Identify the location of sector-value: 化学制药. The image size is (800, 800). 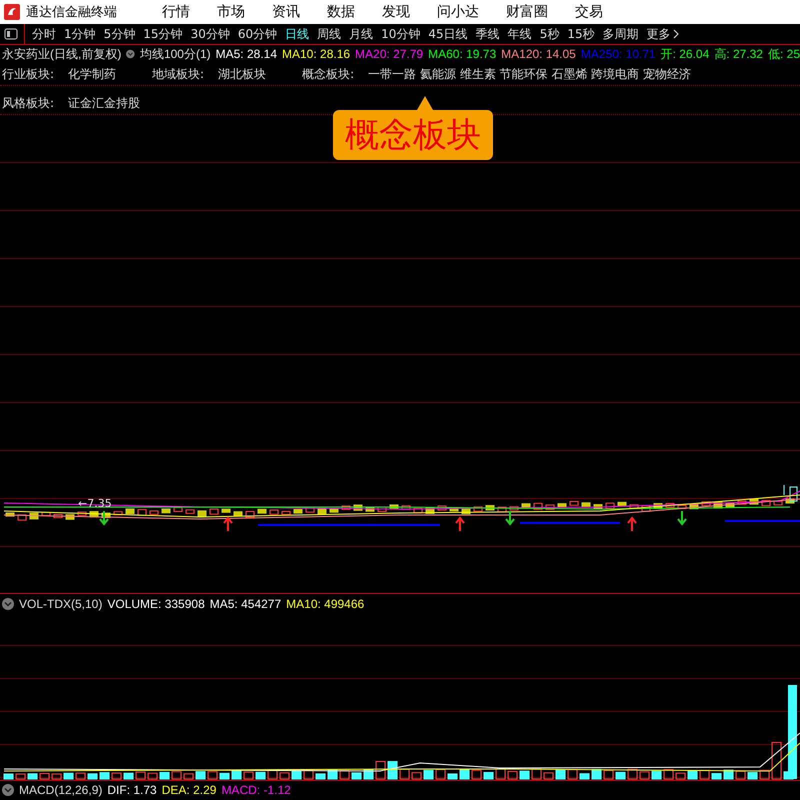
(92, 74).